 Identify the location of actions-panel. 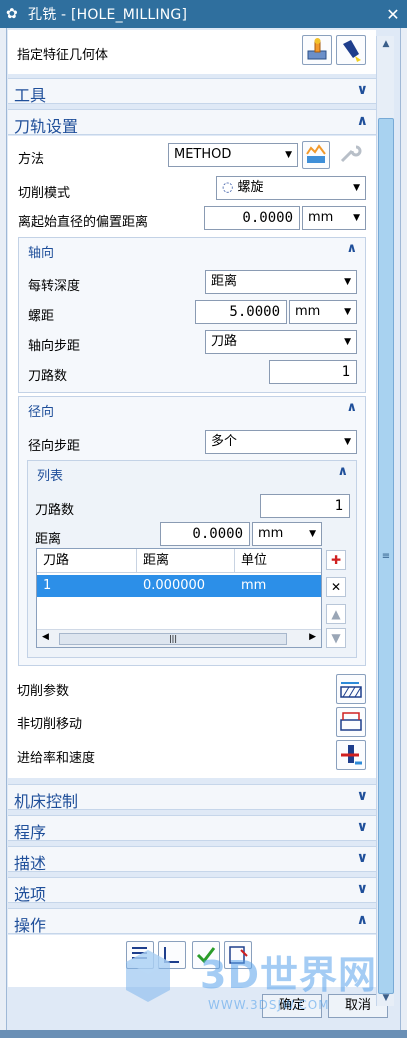
(192, 961).